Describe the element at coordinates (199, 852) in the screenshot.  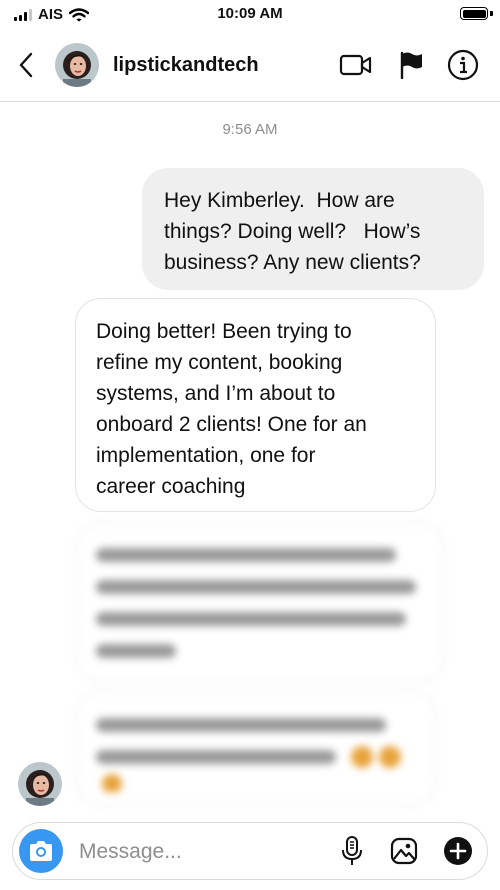
I see `message-input` at that location.